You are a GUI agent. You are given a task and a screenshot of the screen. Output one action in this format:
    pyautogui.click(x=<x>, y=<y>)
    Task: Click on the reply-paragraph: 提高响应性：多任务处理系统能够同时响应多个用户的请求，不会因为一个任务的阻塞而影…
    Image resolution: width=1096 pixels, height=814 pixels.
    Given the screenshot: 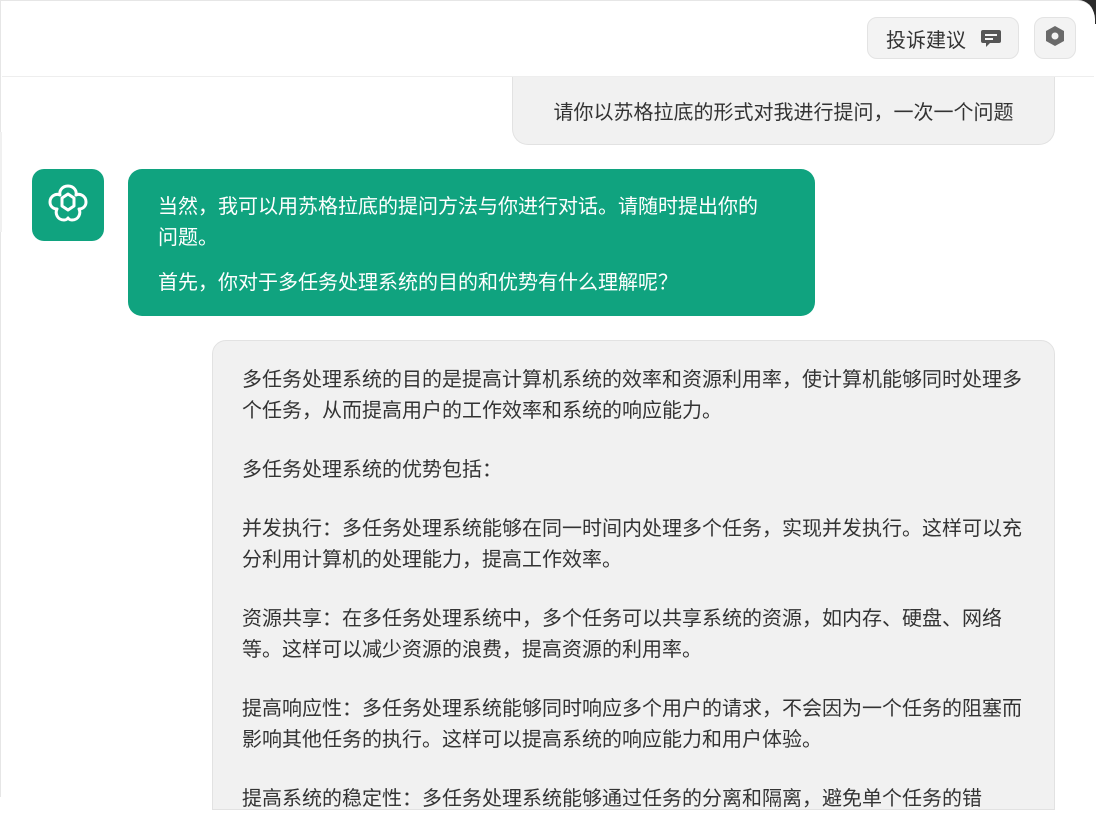 What is the action you would take?
    pyautogui.click(x=632, y=723)
    